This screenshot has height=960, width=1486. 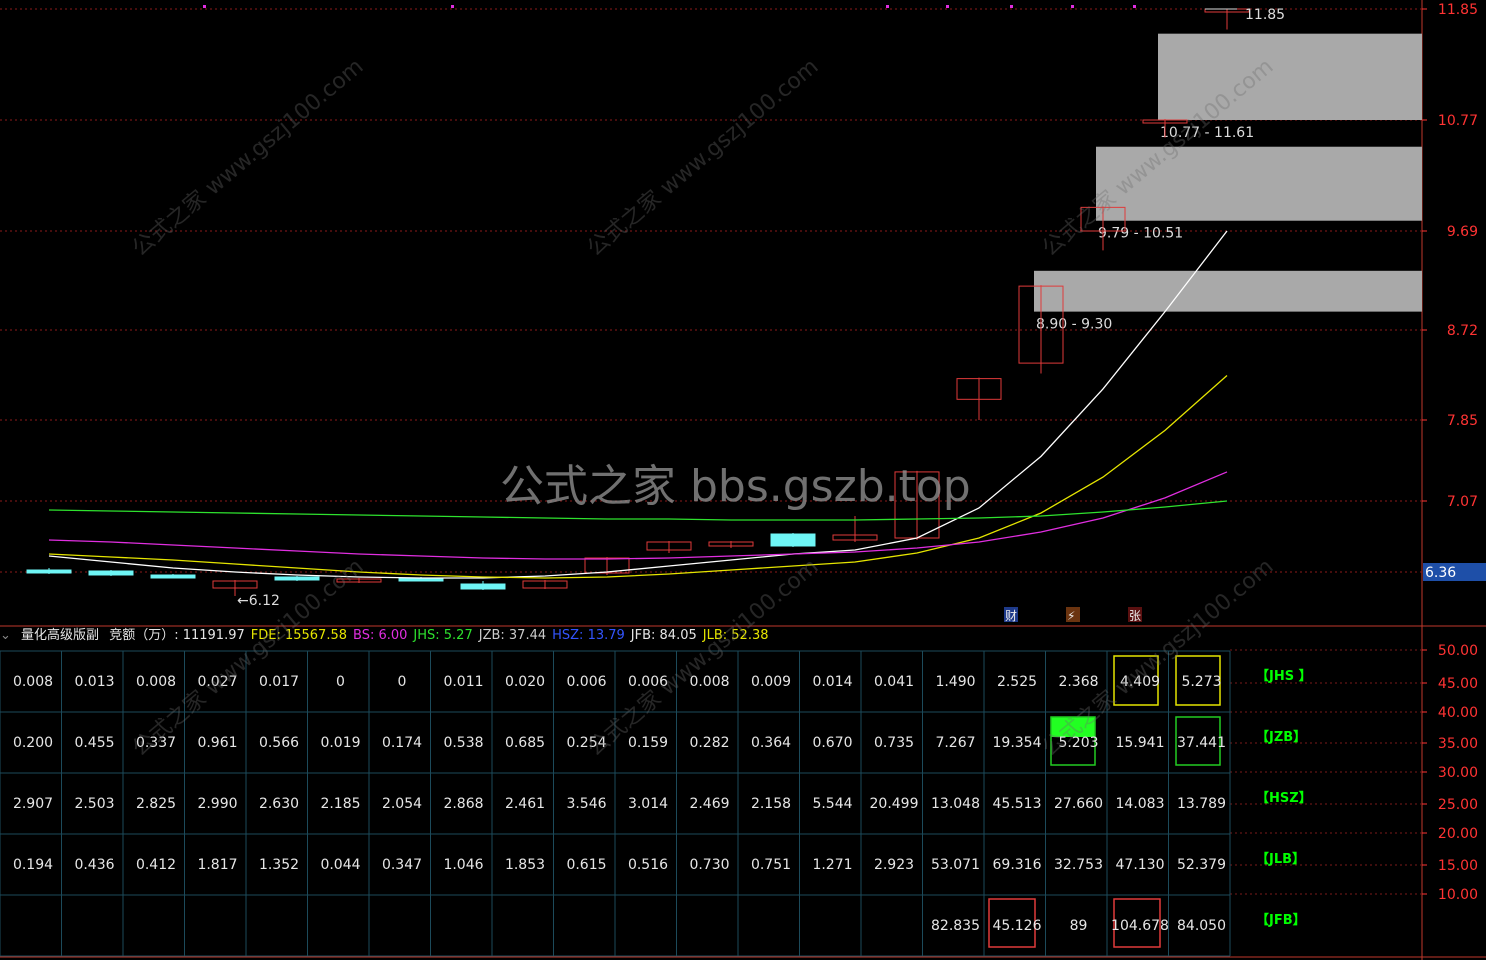 I want to click on table-cell: 0.200, so click(x=33, y=743).